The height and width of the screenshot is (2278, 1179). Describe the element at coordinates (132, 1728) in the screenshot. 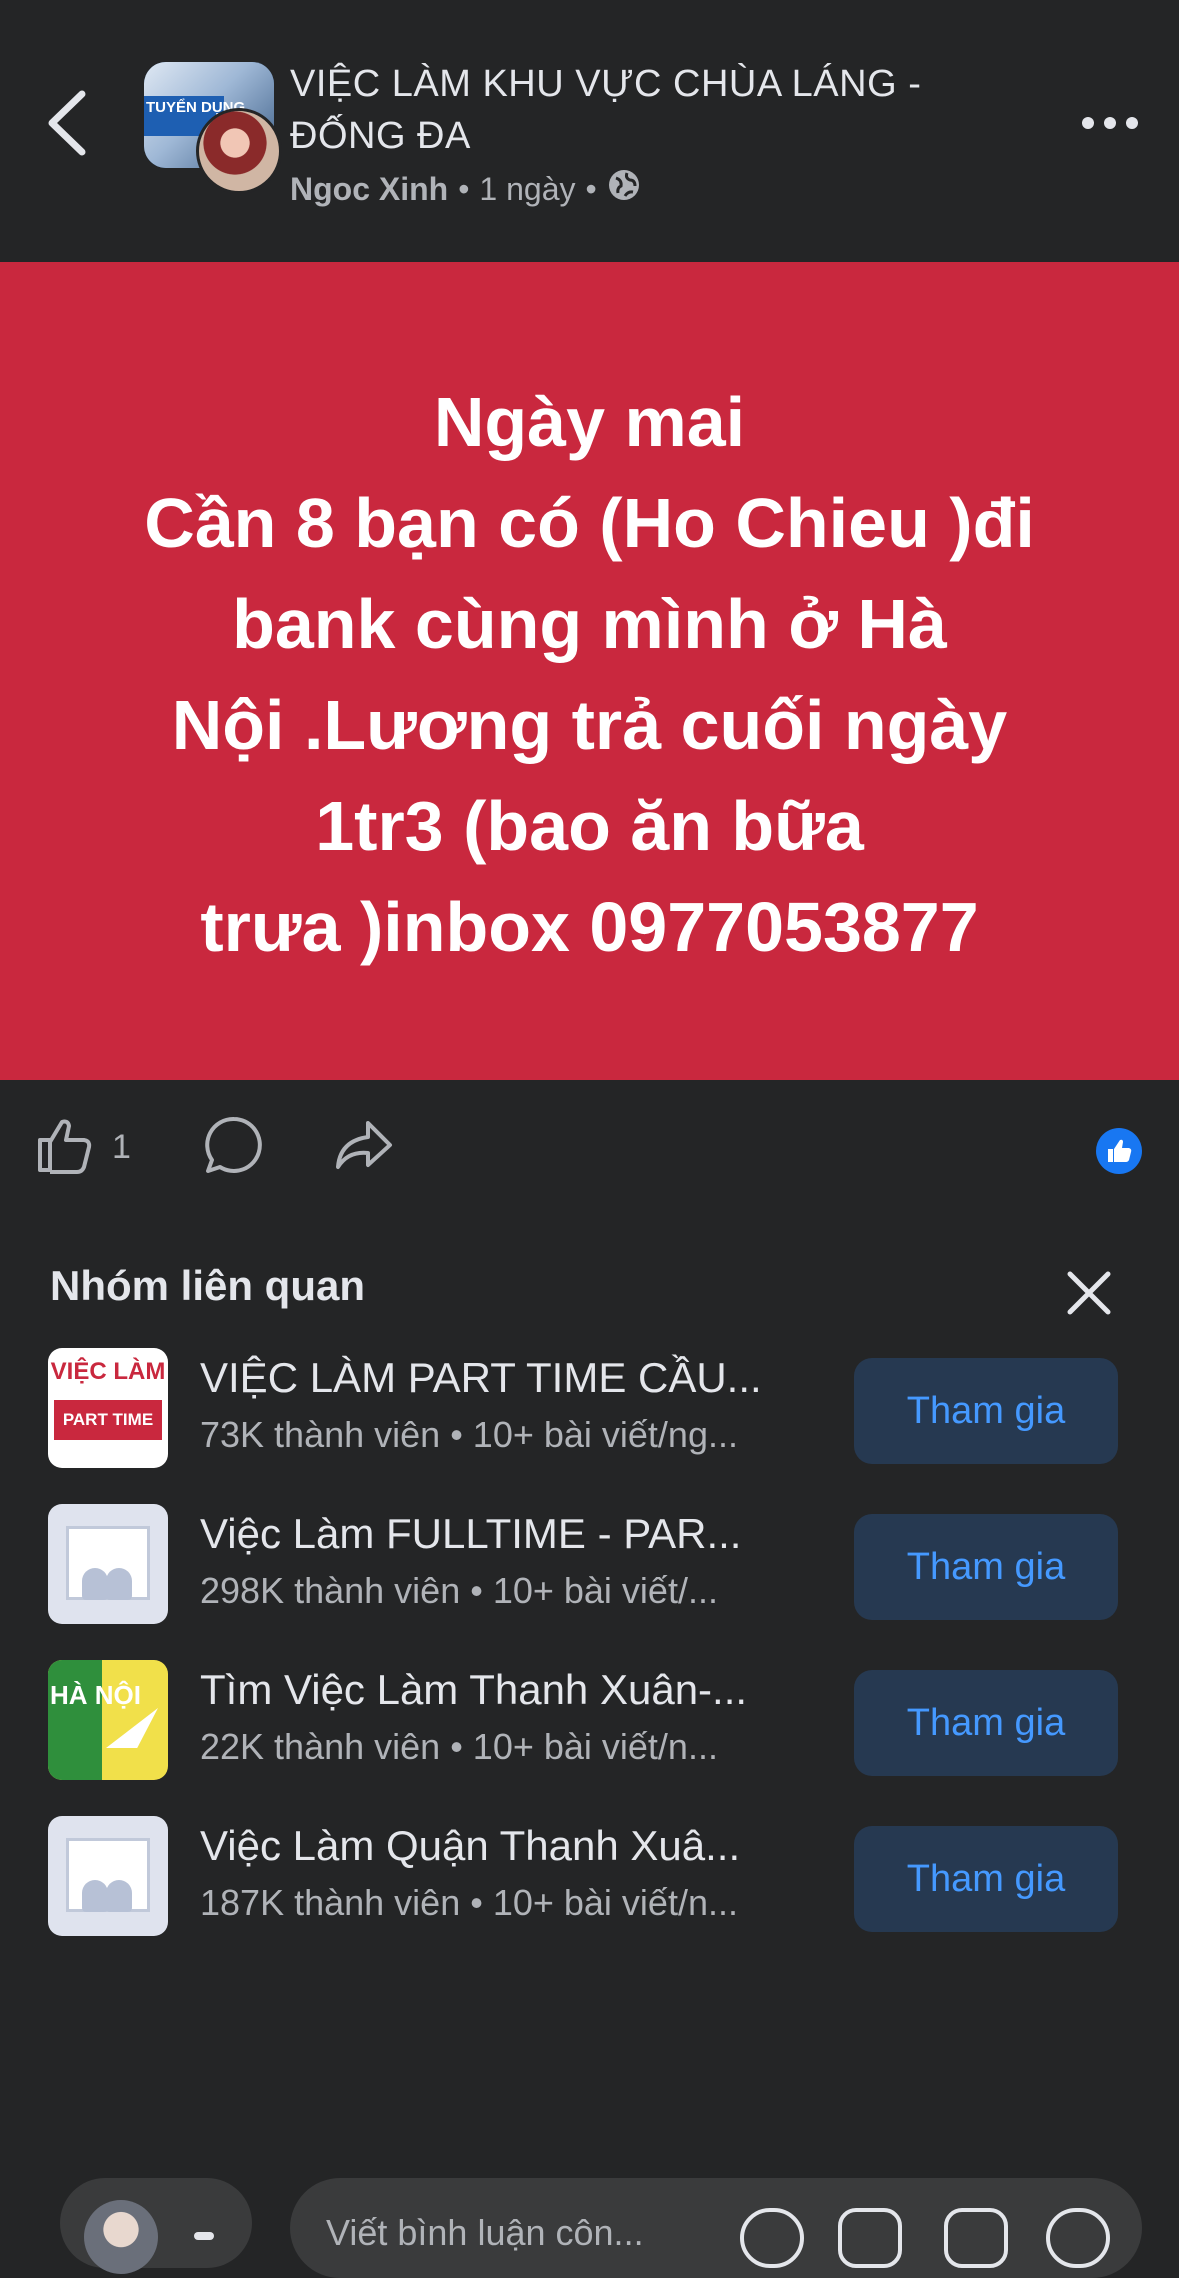

I see `paper-plane-icon` at that location.